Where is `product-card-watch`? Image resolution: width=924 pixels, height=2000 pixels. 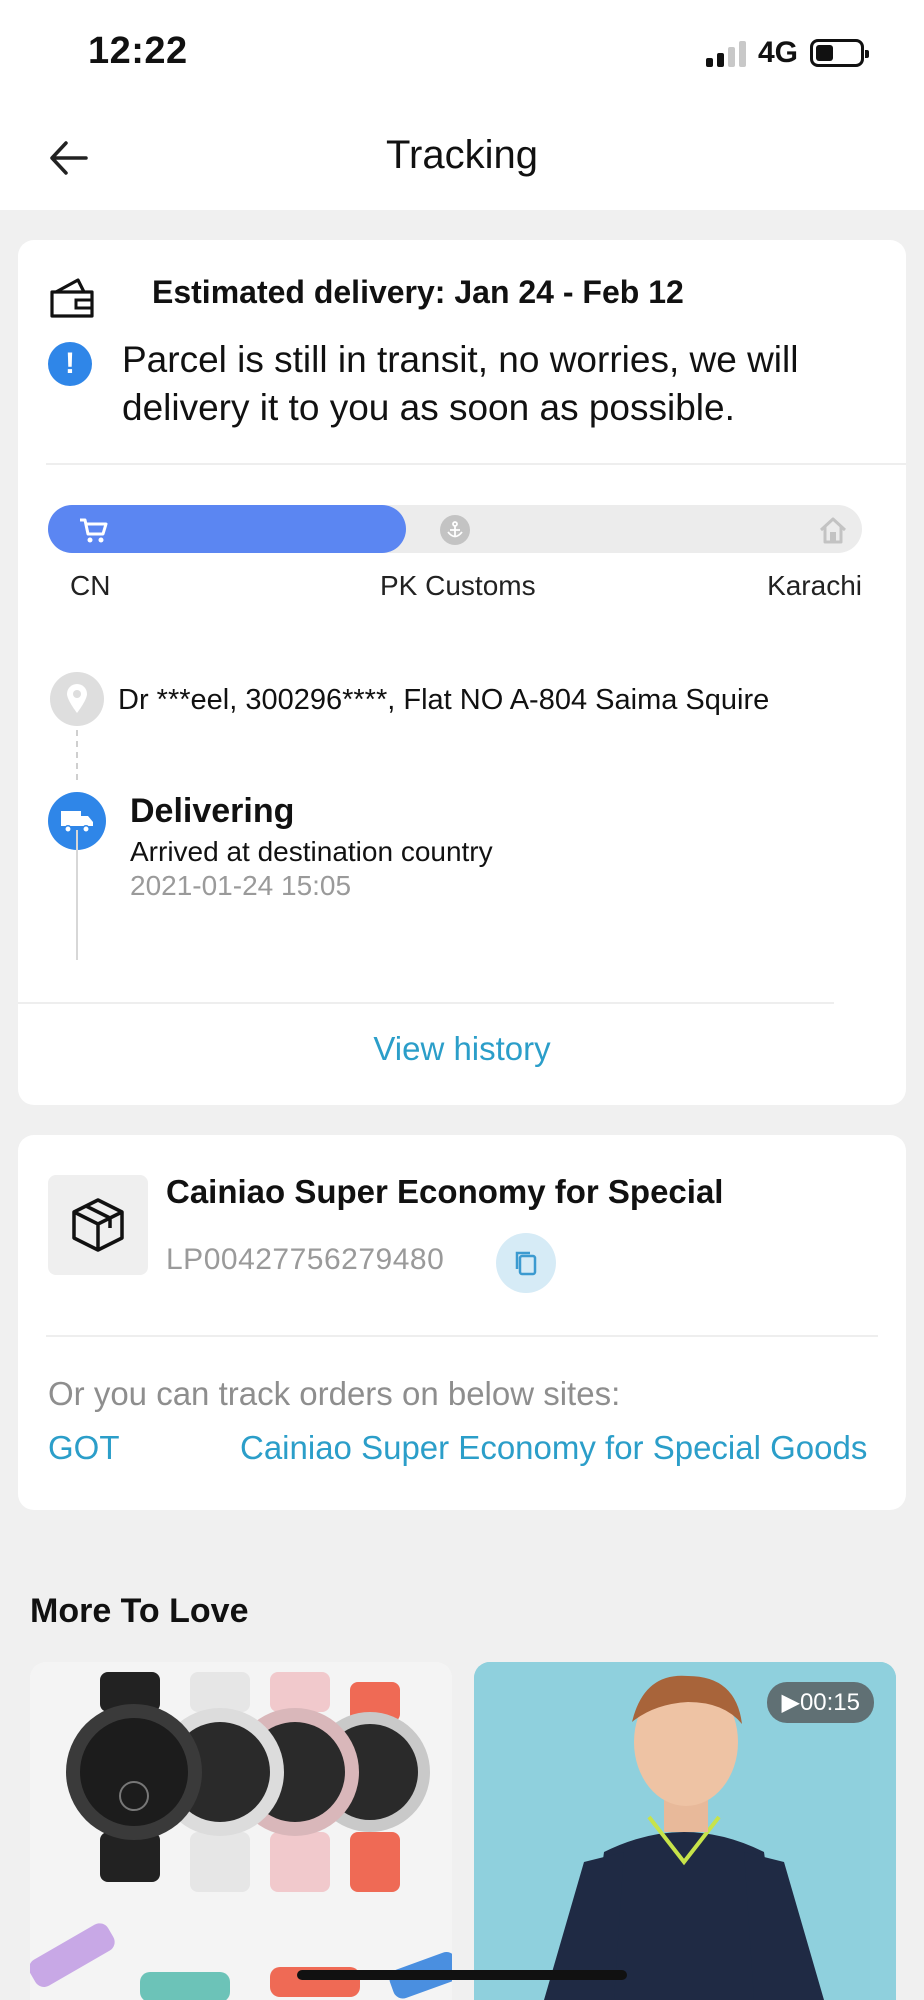
product-card-watch is located at coordinates (241, 1831).